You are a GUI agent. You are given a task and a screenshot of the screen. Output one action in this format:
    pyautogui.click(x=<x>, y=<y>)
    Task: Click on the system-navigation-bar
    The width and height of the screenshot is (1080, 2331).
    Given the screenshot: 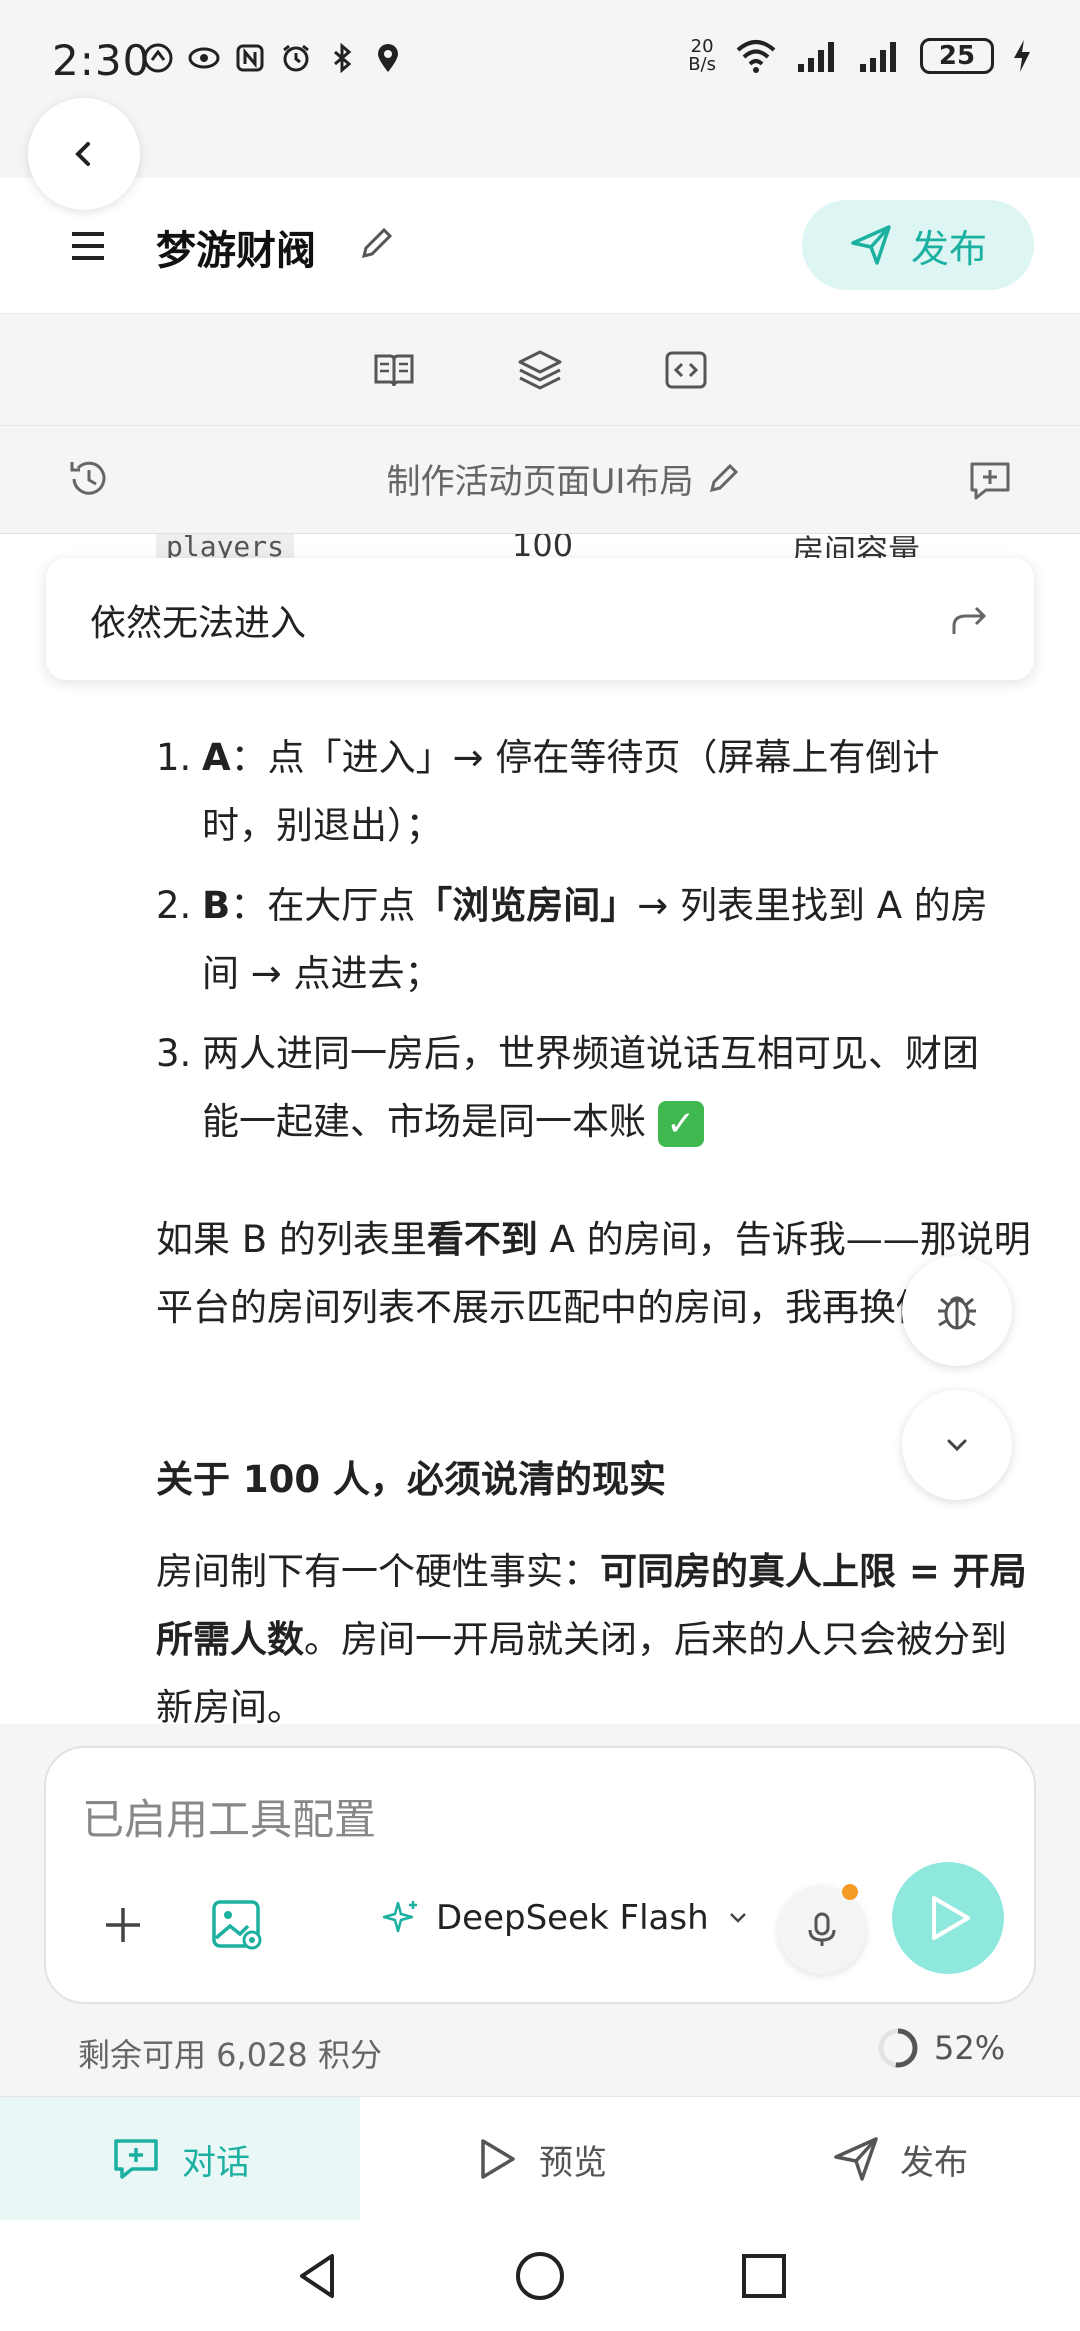 What is the action you would take?
    pyautogui.click(x=540, y=2275)
    